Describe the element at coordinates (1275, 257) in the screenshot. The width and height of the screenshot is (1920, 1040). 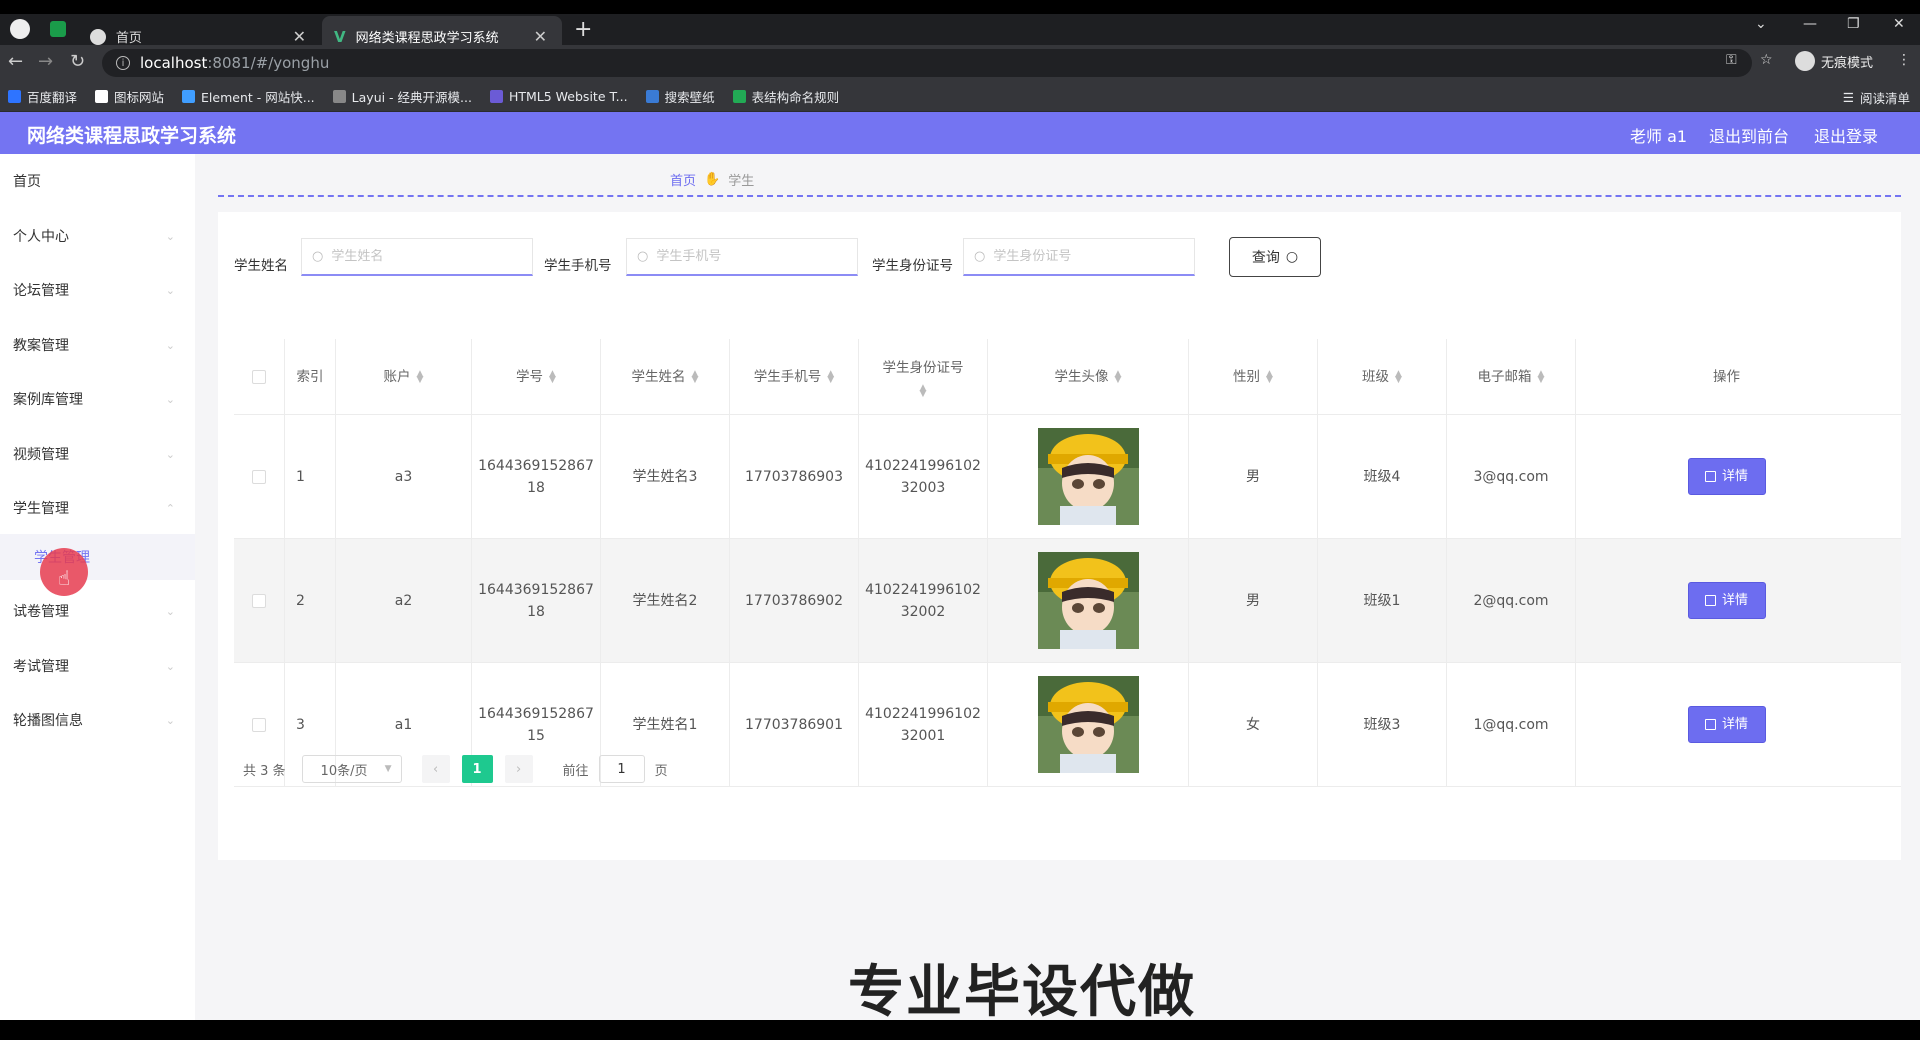
I see `query-button: 查询 ○` at that location.